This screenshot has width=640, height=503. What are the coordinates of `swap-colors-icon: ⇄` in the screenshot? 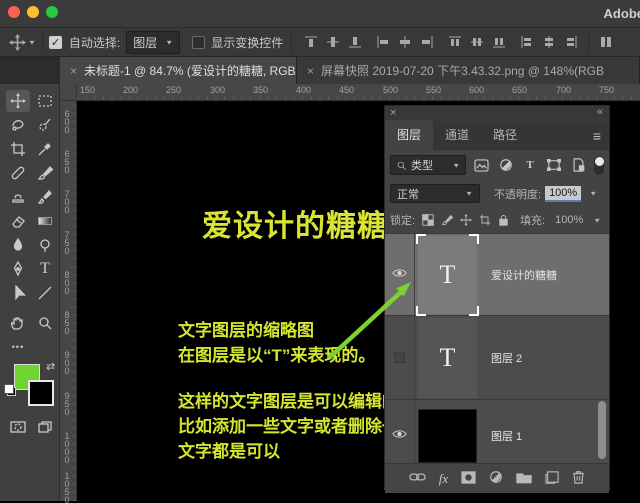 It's located at (50, 366).